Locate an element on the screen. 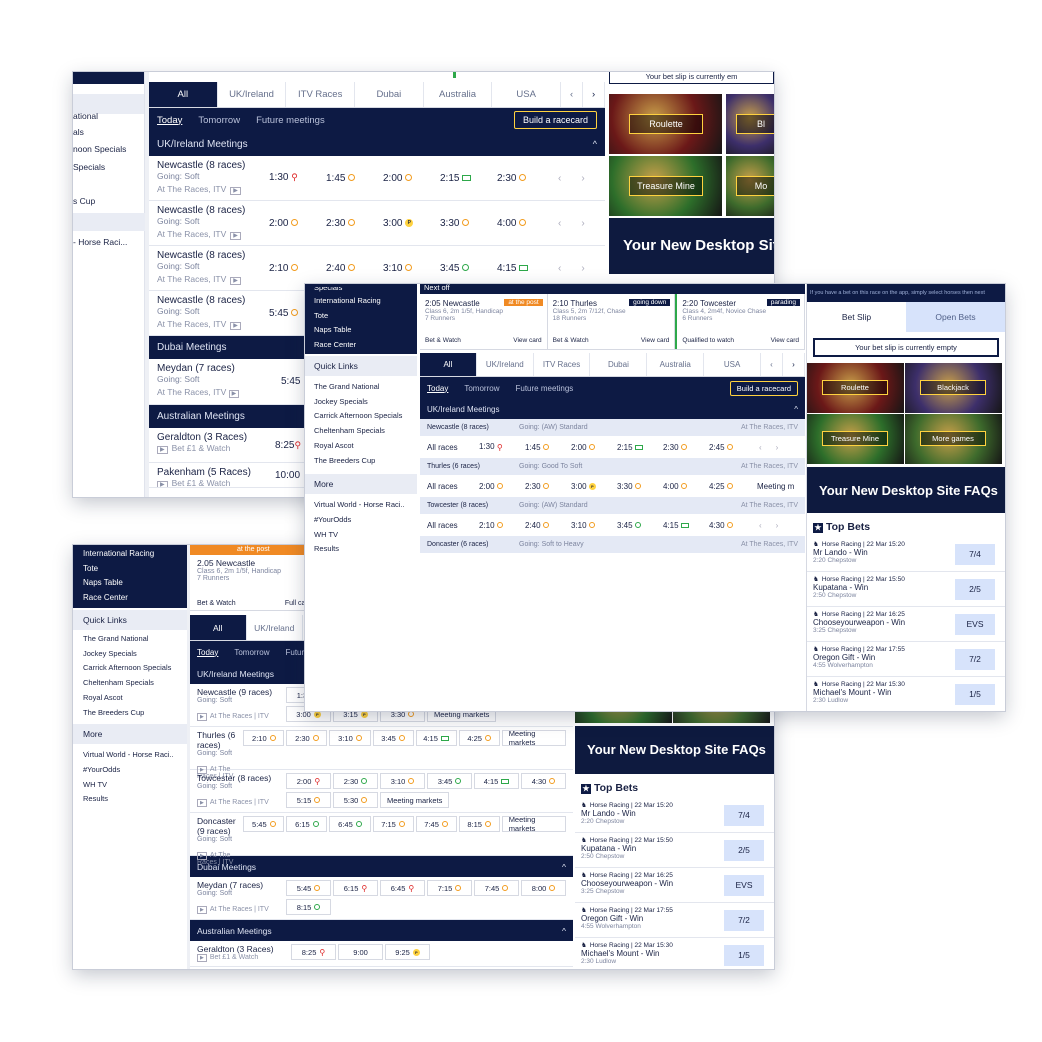  race-time: 1:30 is located at coordinates (487, 446).